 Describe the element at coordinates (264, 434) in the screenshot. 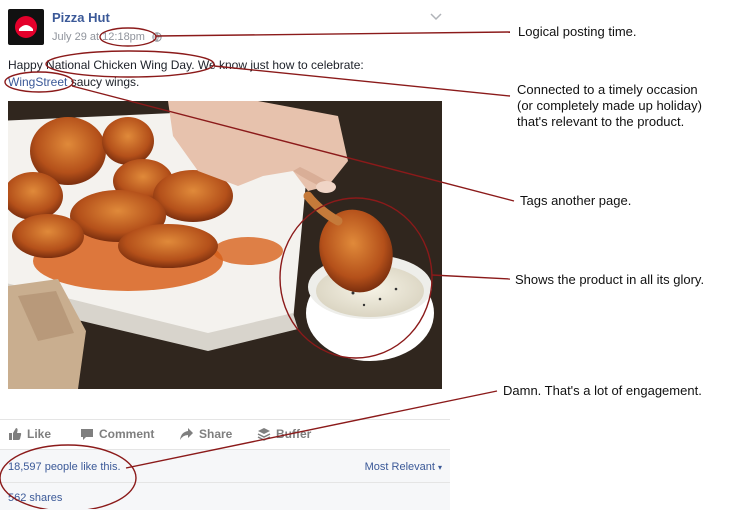

I see `buffer-stack-icon` at that location.